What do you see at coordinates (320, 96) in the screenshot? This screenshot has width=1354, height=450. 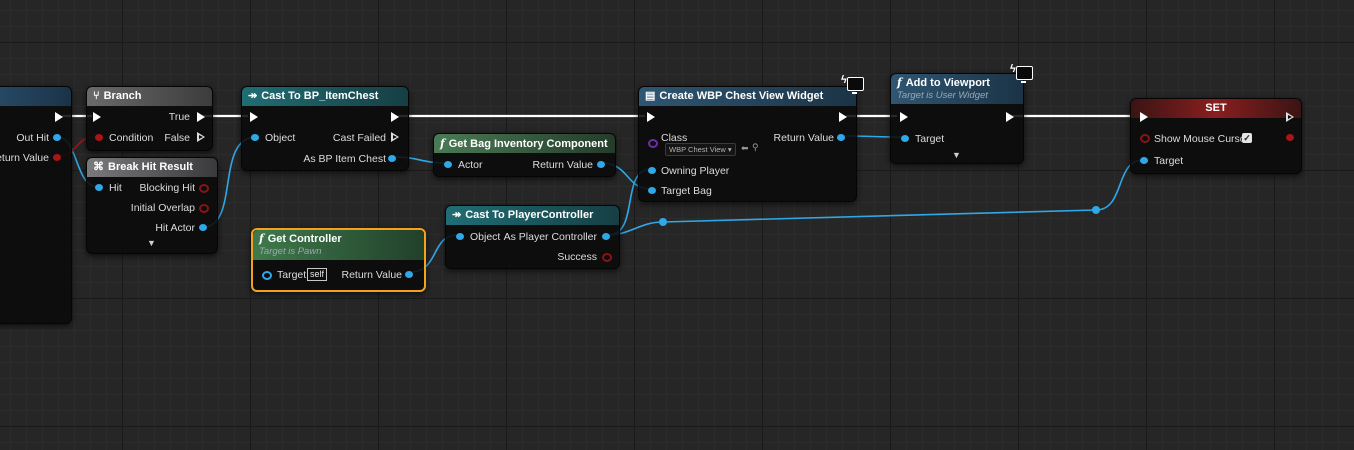 I see `node-title: Cast To BP_ItemChest` at bounding box center [320, 96].